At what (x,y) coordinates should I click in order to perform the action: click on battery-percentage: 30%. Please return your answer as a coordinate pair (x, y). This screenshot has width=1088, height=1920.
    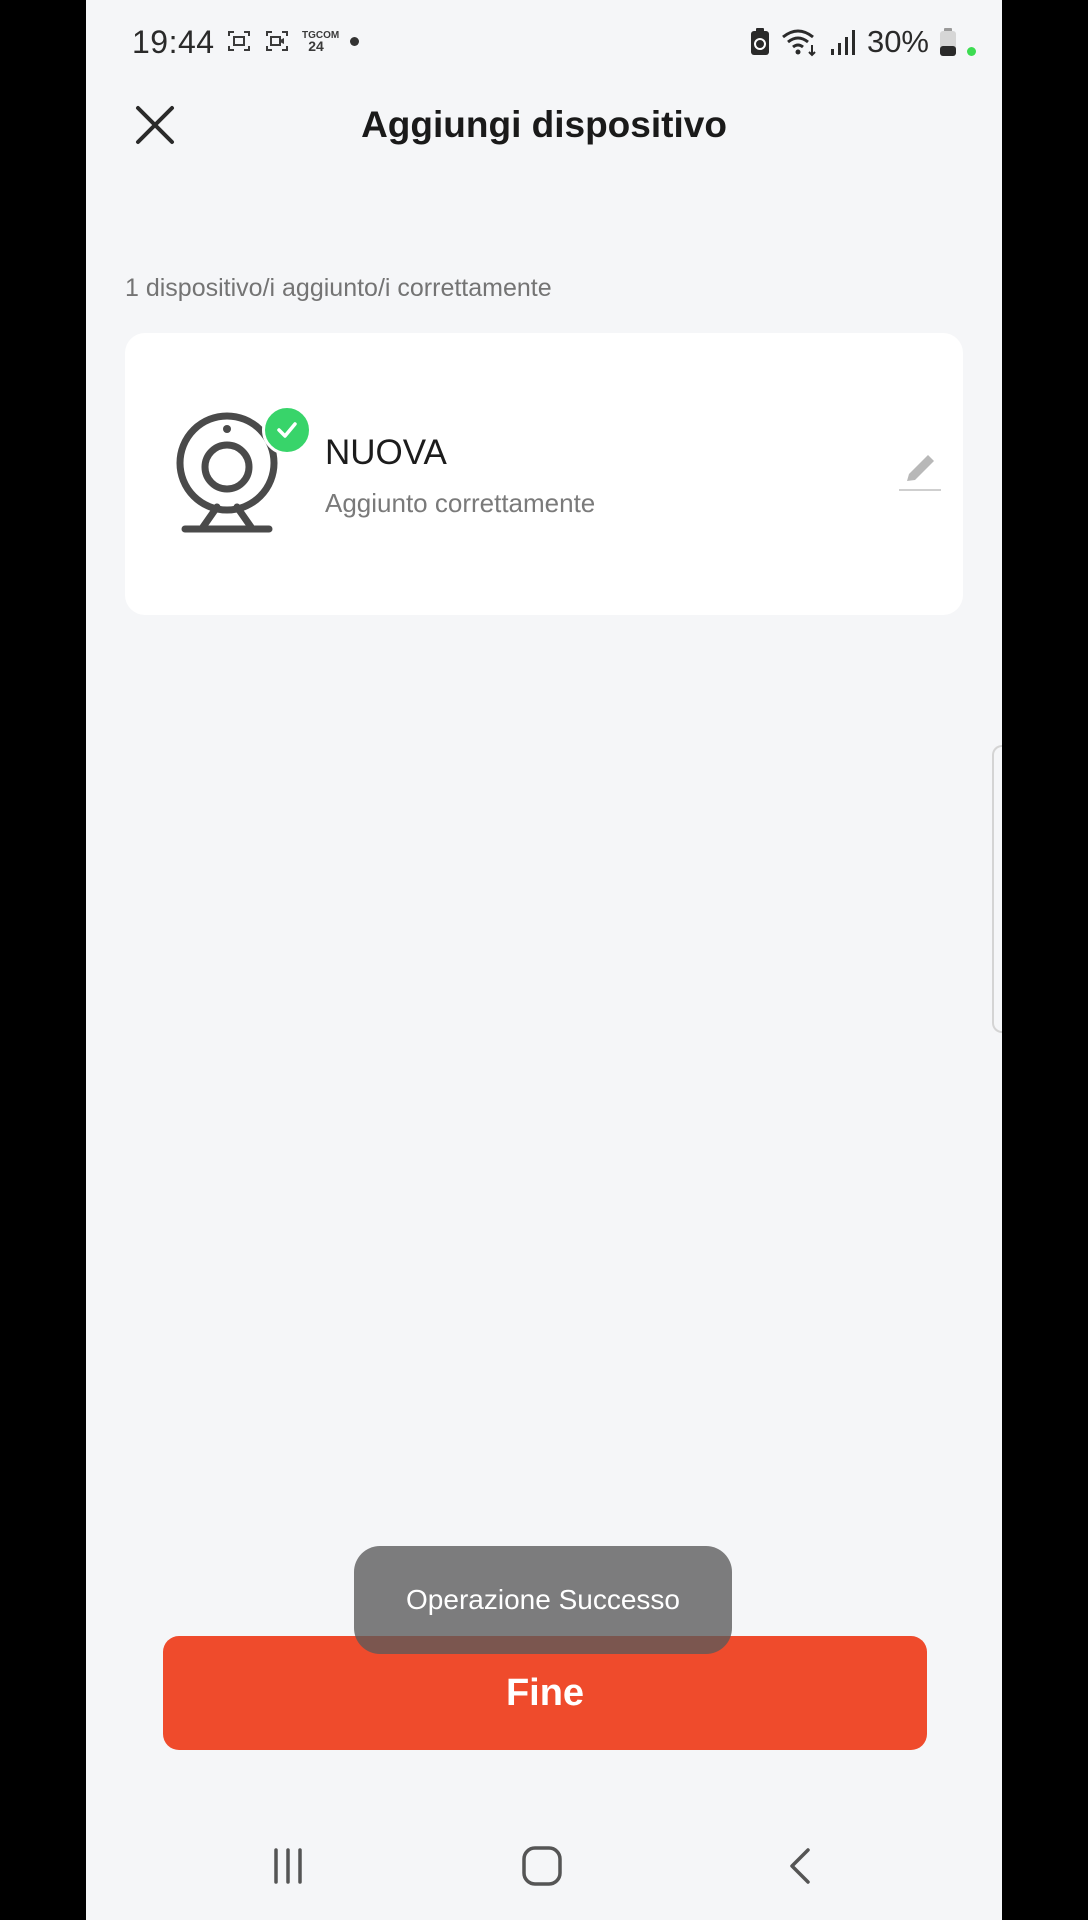
    Looking at the image, I should click on (897, 41).